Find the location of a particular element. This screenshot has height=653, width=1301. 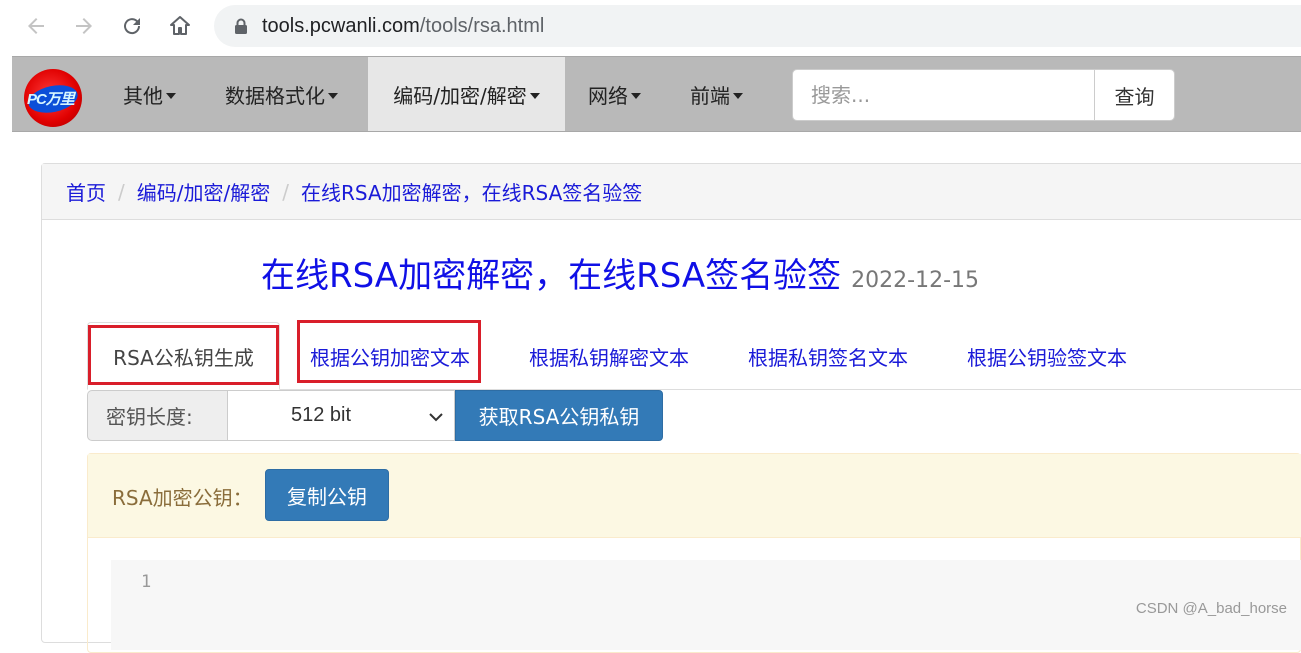

forward-icon is located at coordinates (84, 26).